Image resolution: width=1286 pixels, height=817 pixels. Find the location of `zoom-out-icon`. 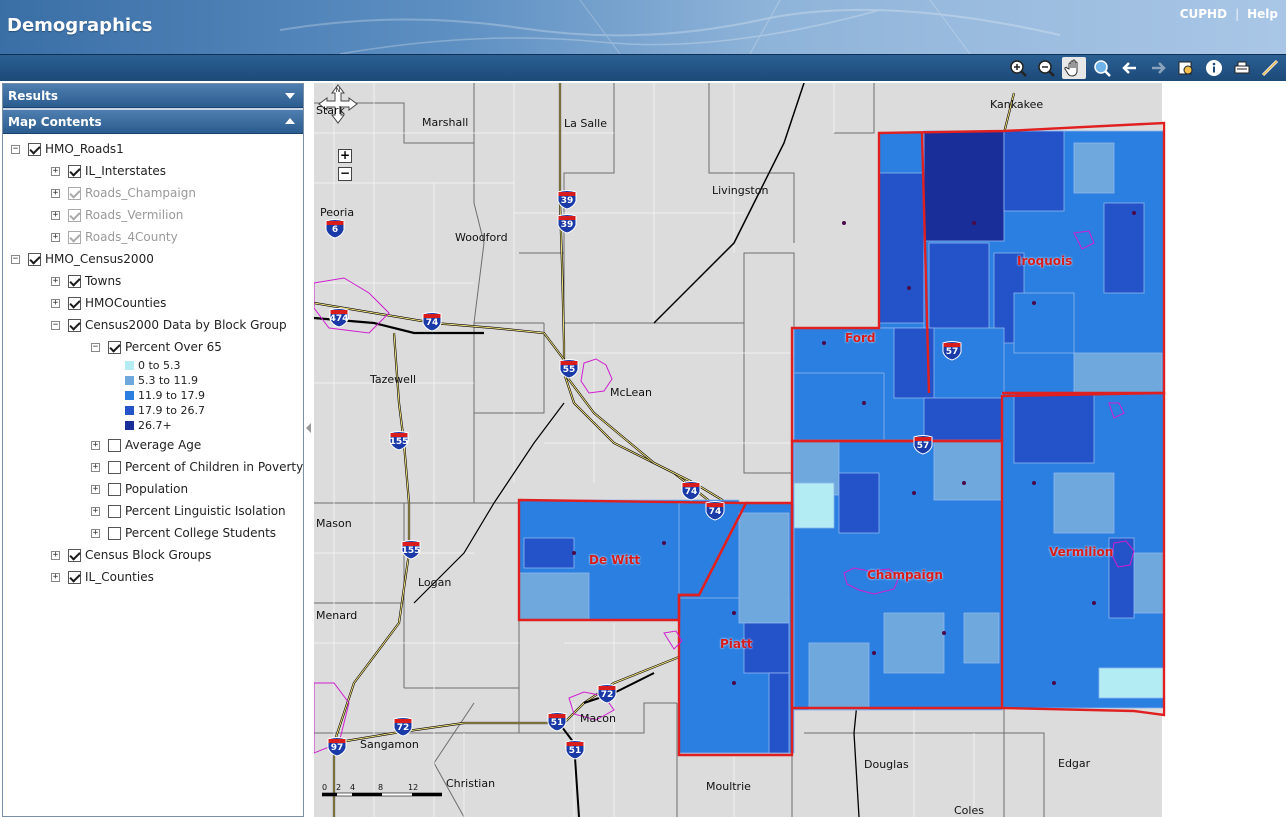

zoom-out-icon is located at coordinates (1046, 68).